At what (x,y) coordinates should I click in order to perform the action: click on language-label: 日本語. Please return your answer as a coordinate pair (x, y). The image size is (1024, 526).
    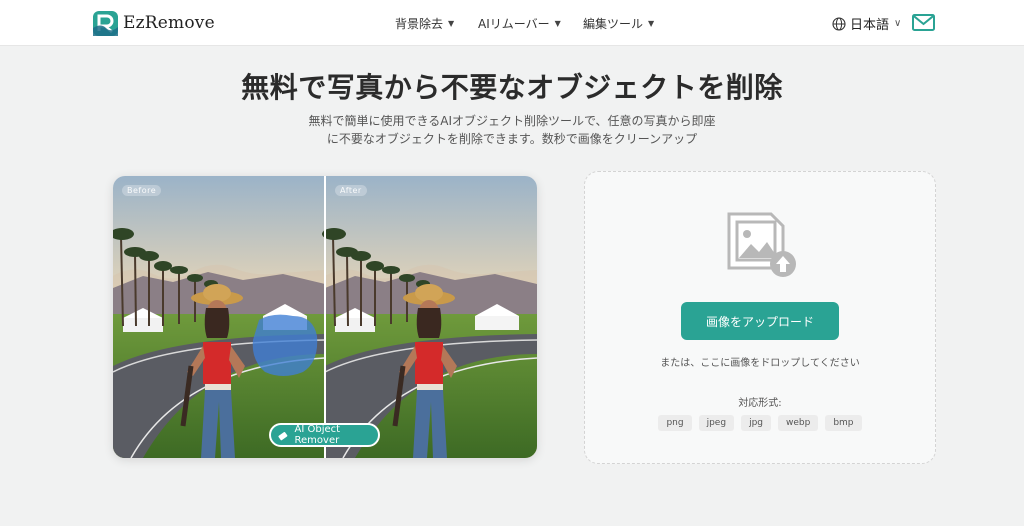
    Looking at the image, I should click on (870, 25).